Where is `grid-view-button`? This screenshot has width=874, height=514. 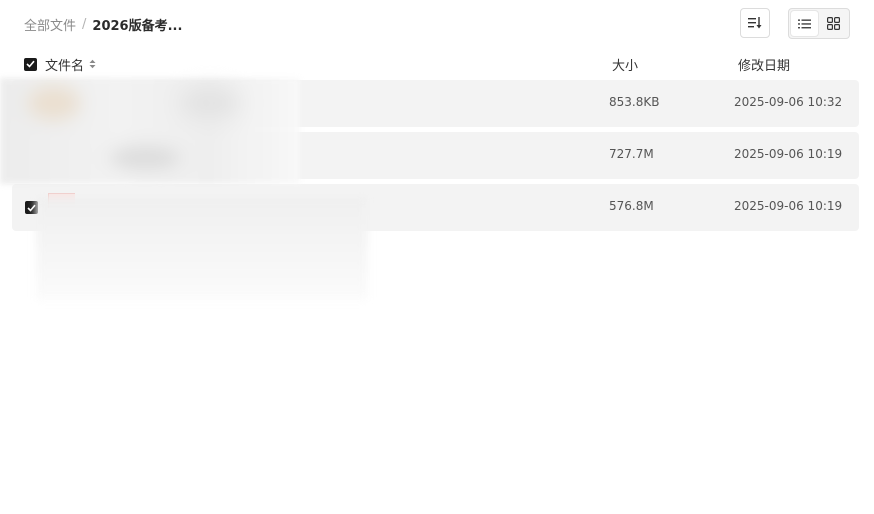
grid-view-button is located at coordinates (833, 23).